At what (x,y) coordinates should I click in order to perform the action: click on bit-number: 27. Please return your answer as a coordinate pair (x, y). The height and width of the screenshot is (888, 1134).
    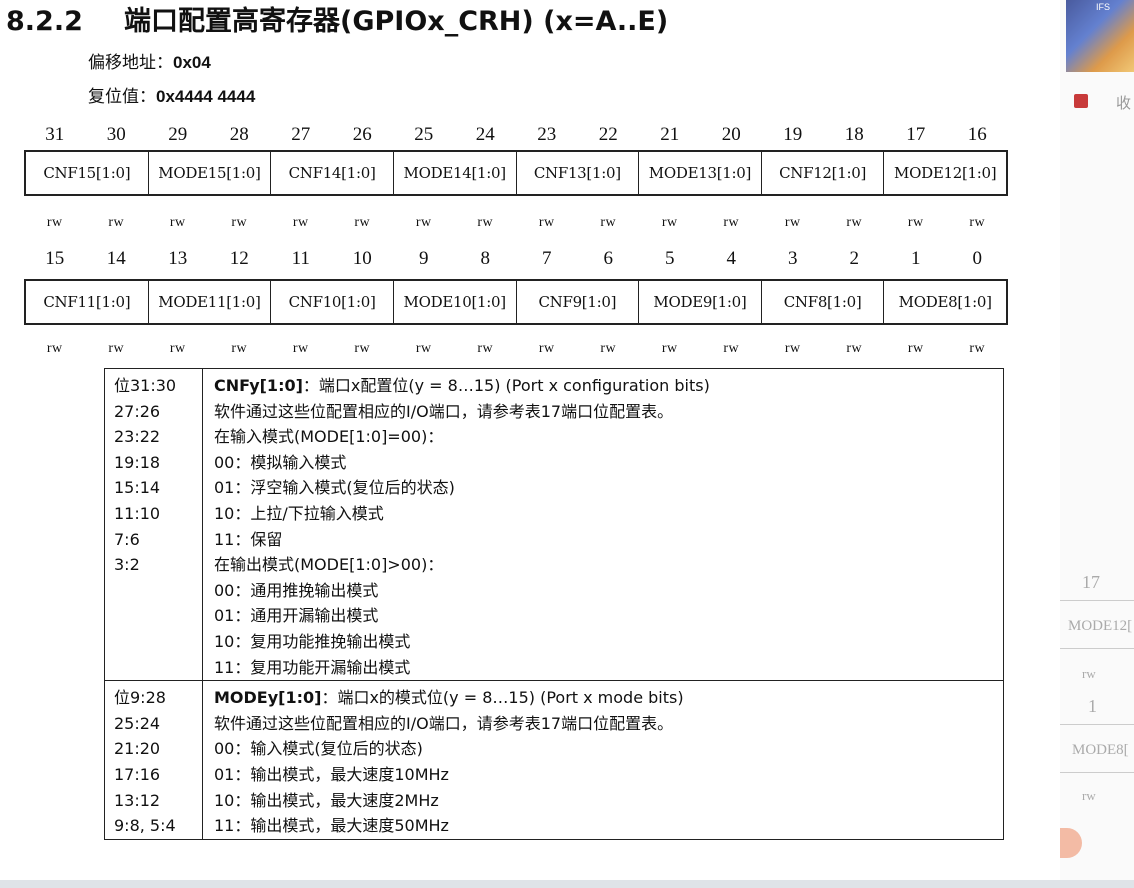
    Looking at the image, I should click on (301, 134).